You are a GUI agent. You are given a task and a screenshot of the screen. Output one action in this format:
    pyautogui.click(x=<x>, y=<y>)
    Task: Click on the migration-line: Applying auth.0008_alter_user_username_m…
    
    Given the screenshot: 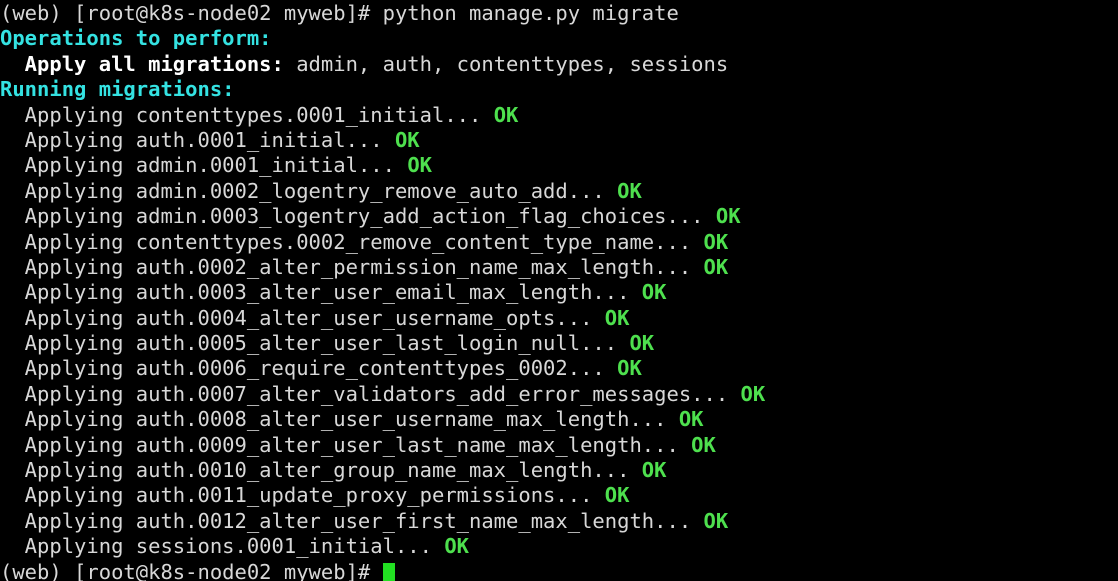 What is the action you would take?
    pyautogui.click(x=559, y=419)
    